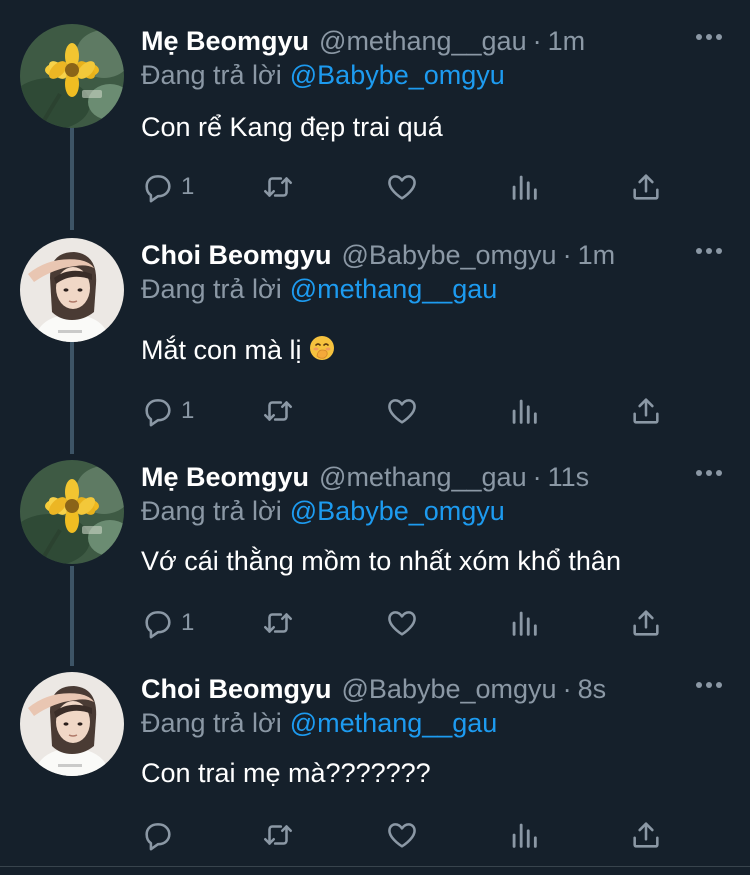  What do you see at coordinates (375, 866) in the screenshot?
I see `bottom-divider` at bounding box center [375, 866].